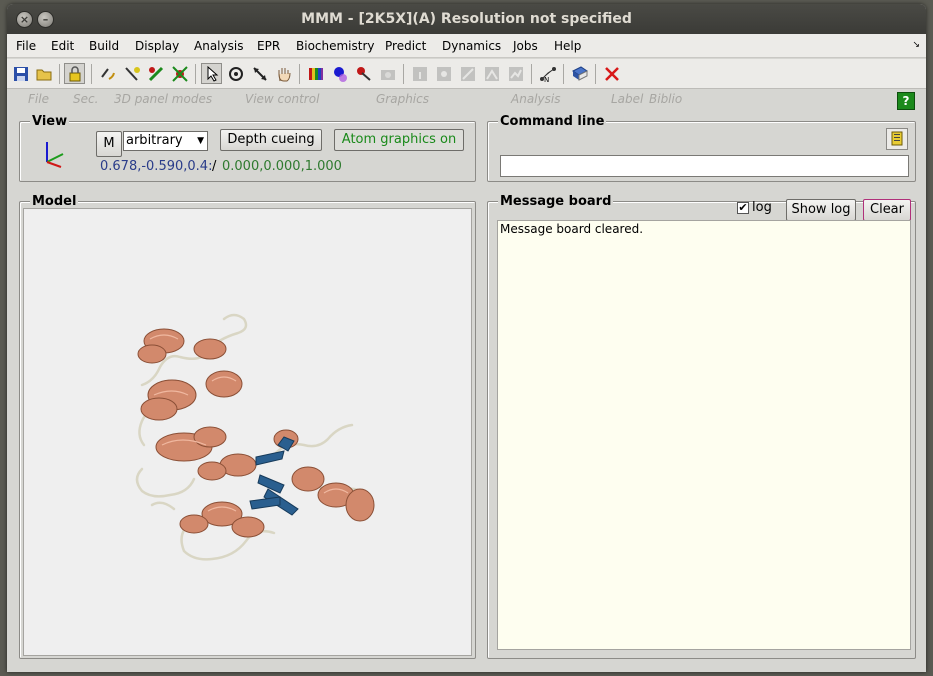  Describe the element at coordinates (627, 99) in the screenshot. I see `mode-label: Label` at that location.